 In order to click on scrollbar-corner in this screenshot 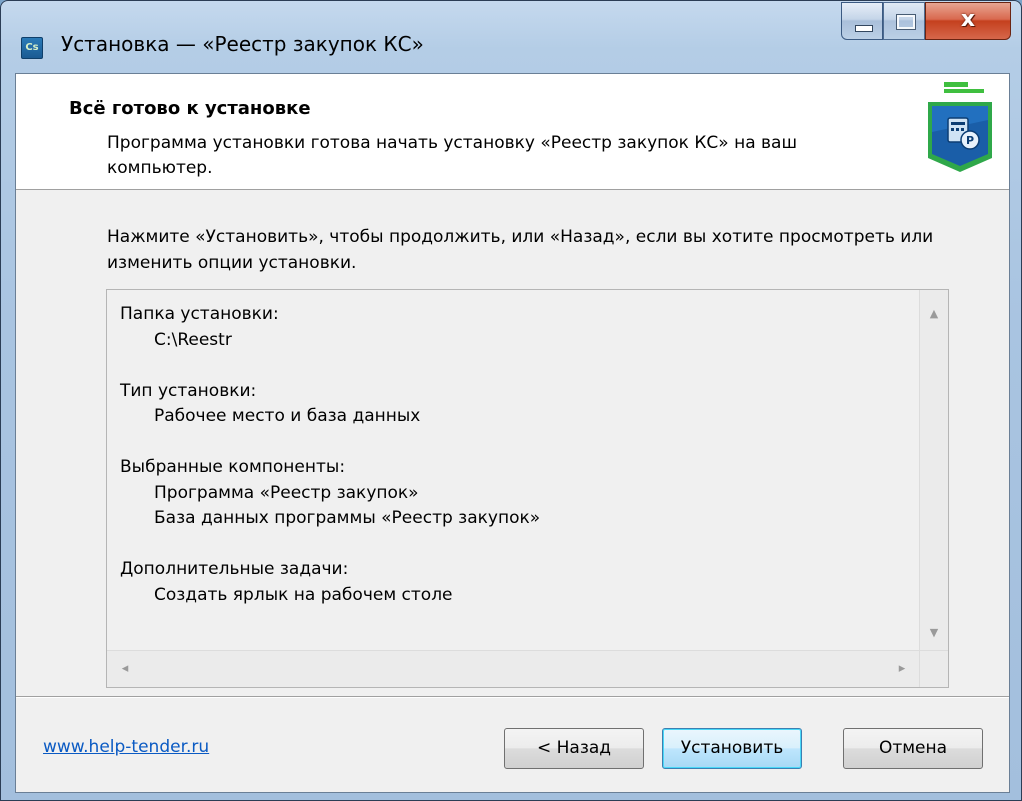, I will do `click(933, 668)`.